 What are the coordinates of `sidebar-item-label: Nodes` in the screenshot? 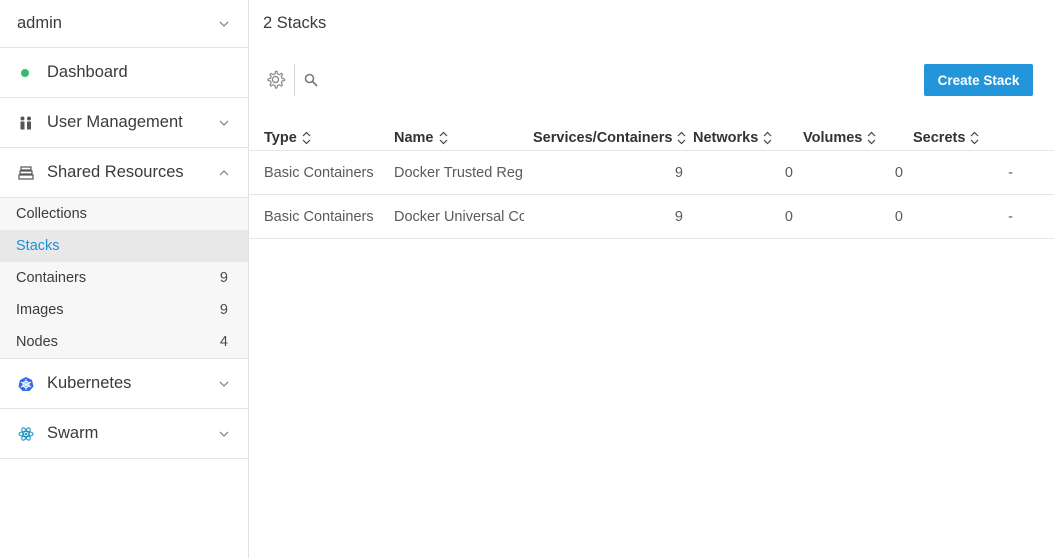 It's located at (37, 342).